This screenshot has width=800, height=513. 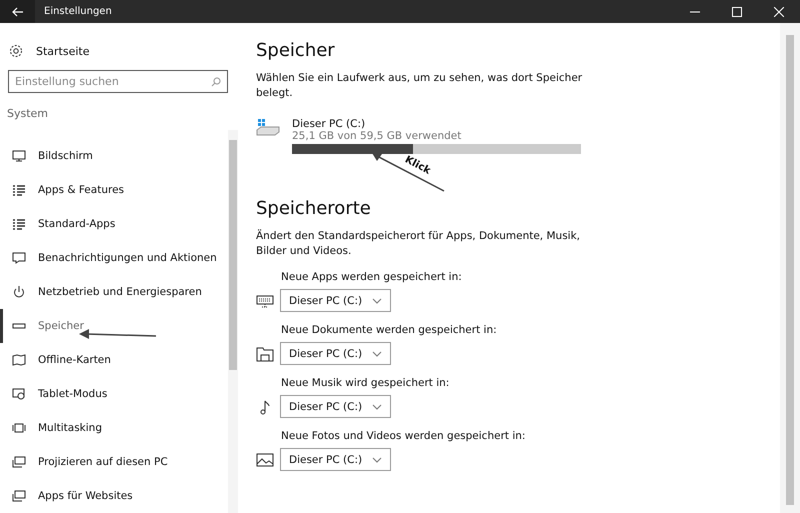 I want to click on location-label: Neue Dokumente werden gespeichert in:, so click(x=389, y=330).